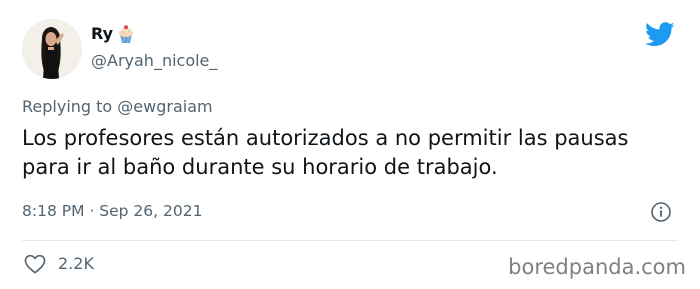  What do you see at coordinates (126, 34) in the screenshot?
I see `cupcake-icon` at bounding box center [126, 34].